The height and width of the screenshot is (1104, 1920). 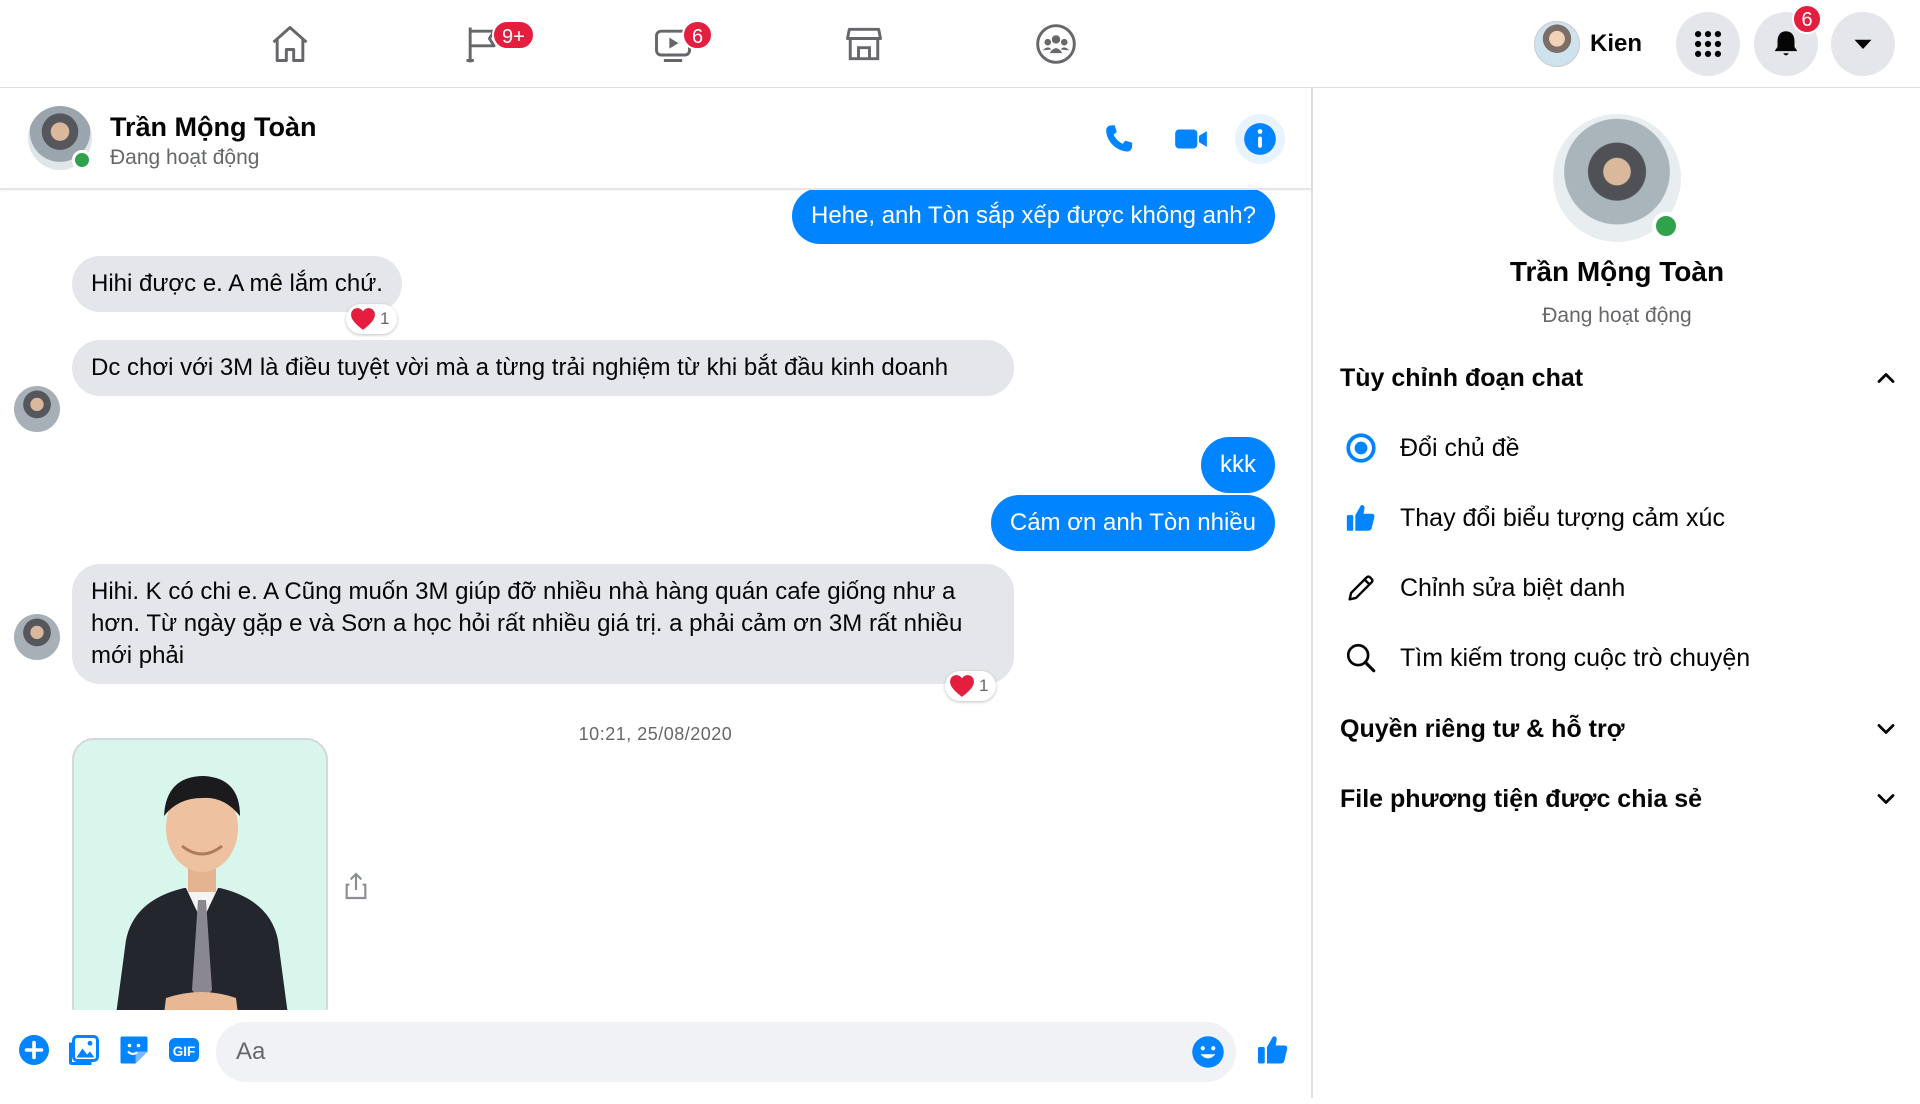 I want to click on profile-name: Kien, so click(x=1616, y=43).